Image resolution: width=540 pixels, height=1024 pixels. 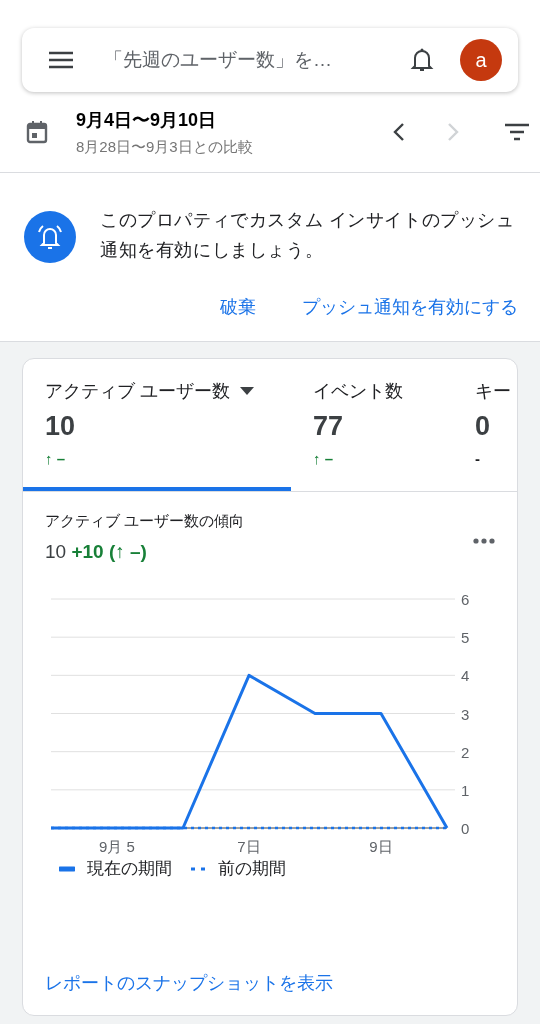 I want to click on date-range: 9月4日〜9月10日, so click(x=234, y=119).